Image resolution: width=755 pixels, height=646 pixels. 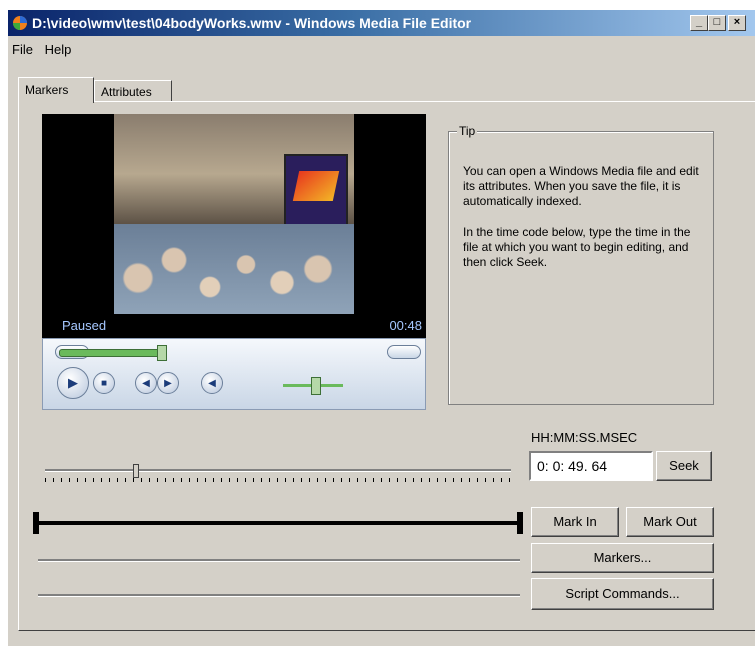 I want to click on playback-status: Paused, so click(x=84, y=325).